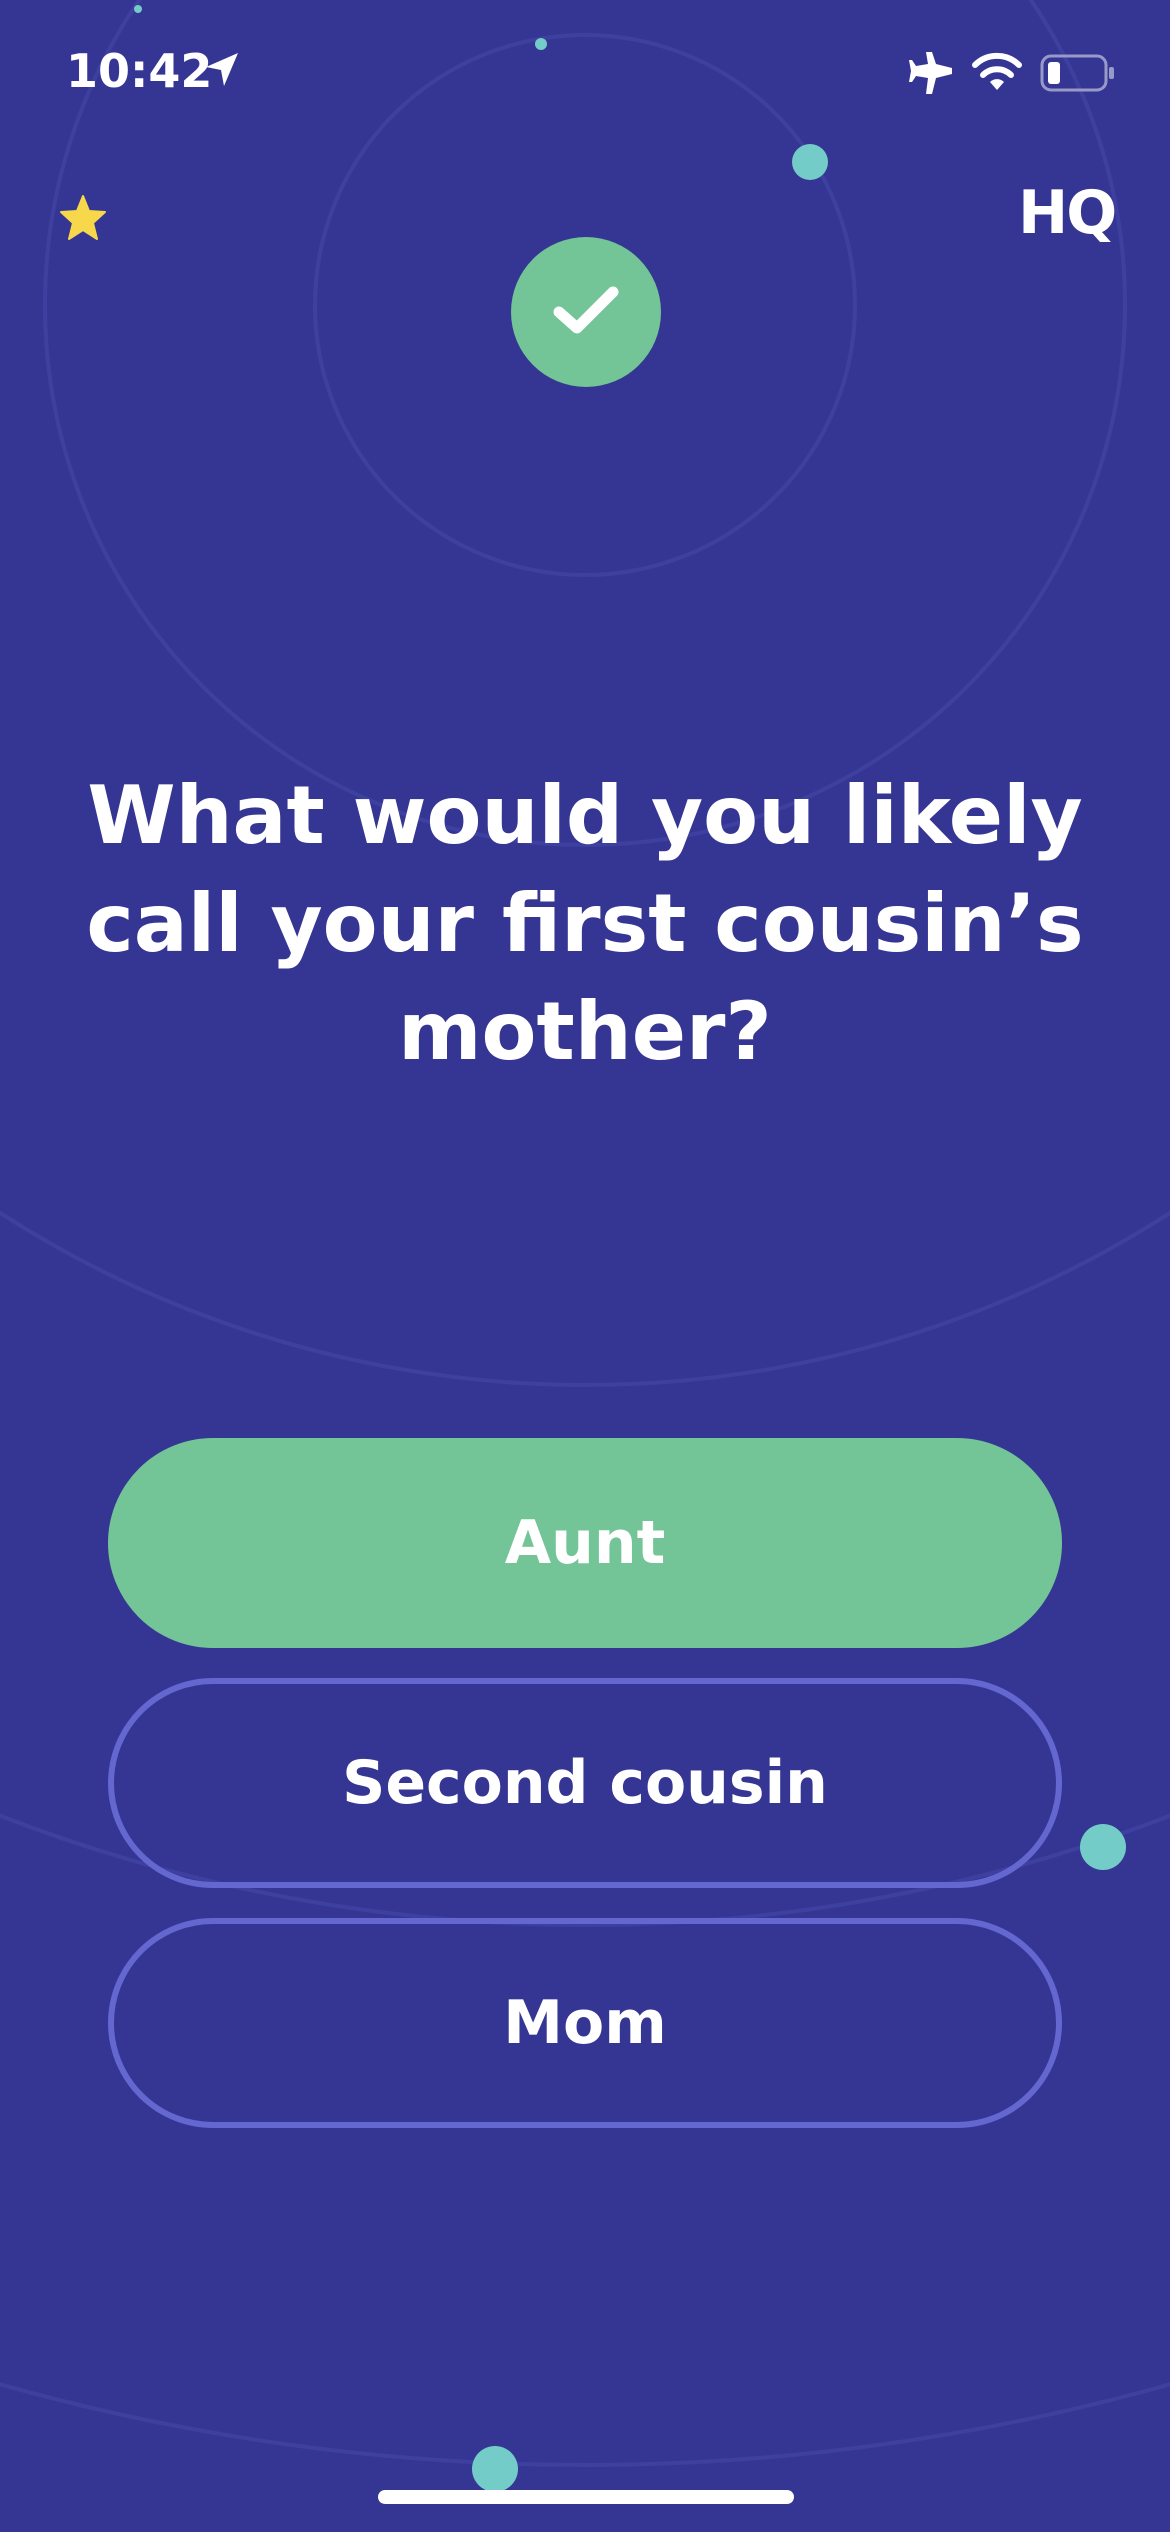  Describe the element at coordinates (83, 218) in the screenshot. I see `star-icon` at that location.